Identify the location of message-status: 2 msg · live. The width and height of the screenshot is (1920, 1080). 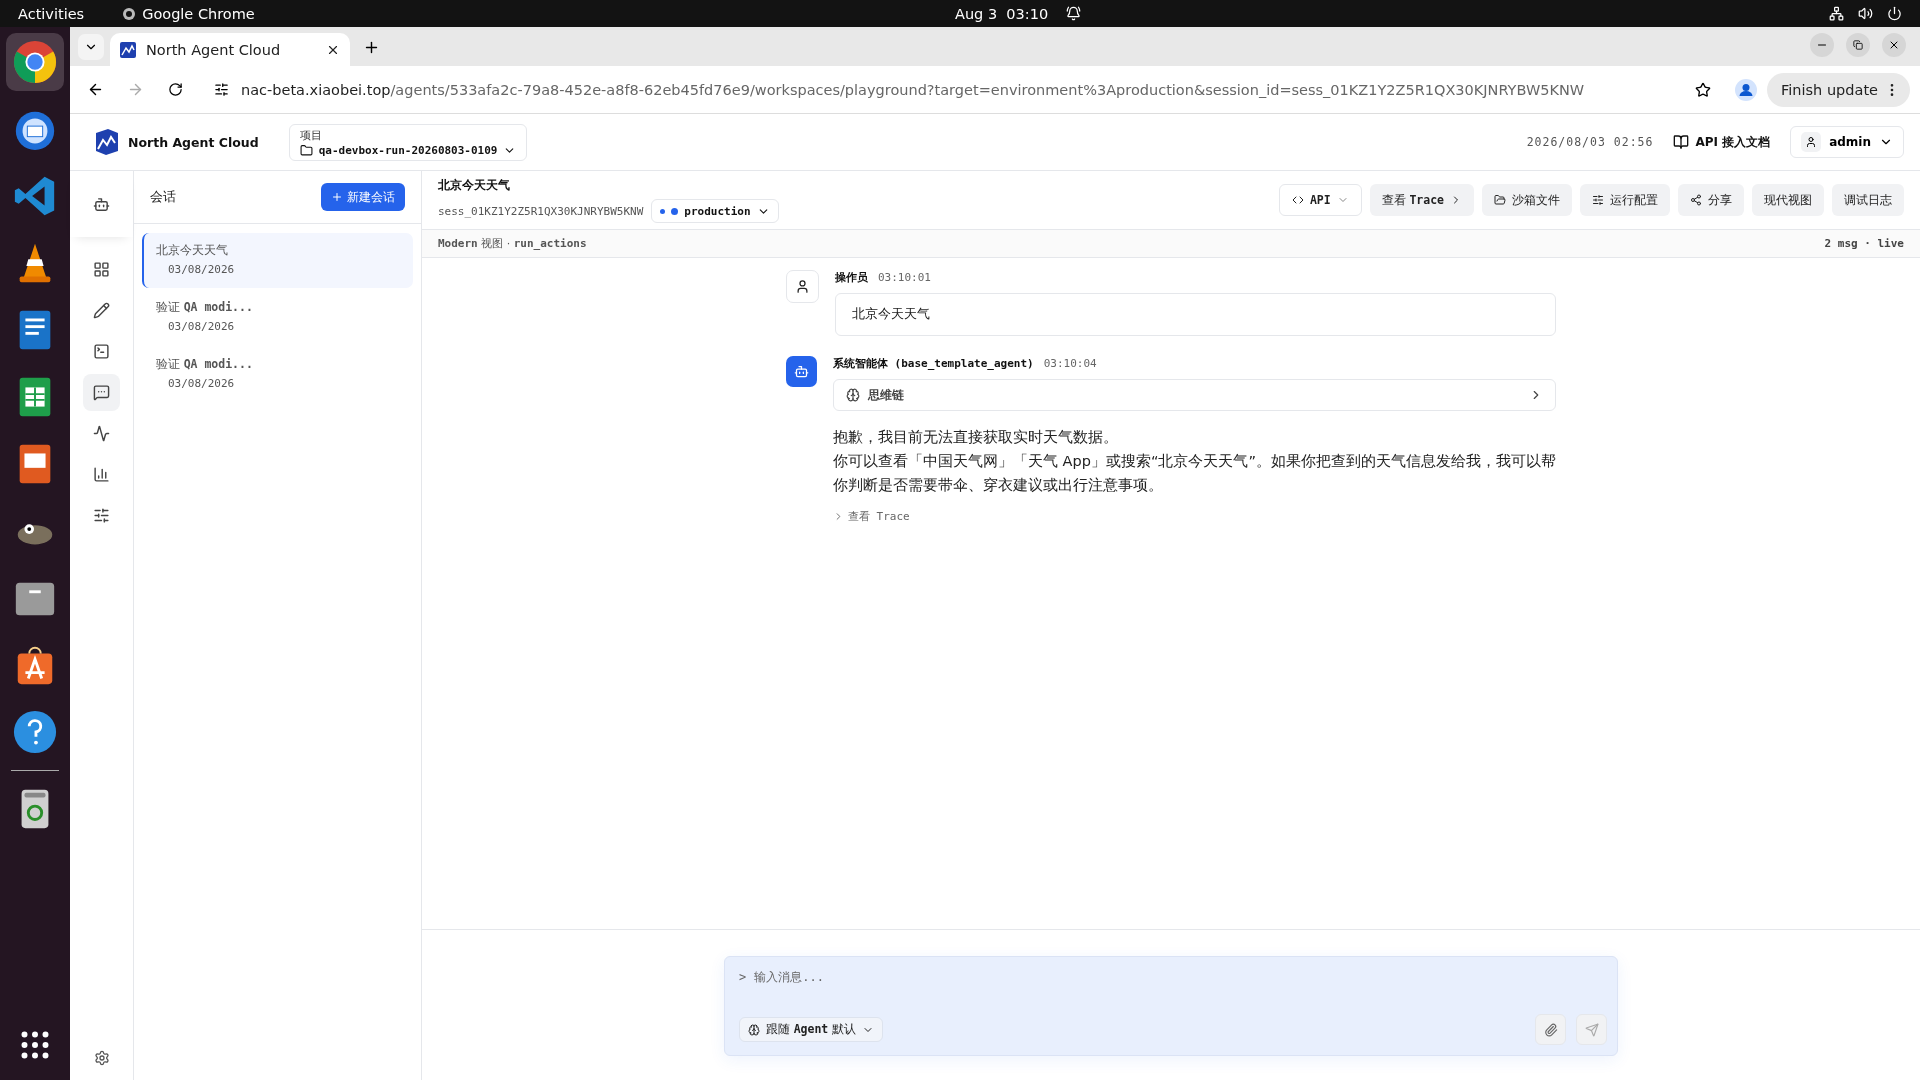
(1864, 243).